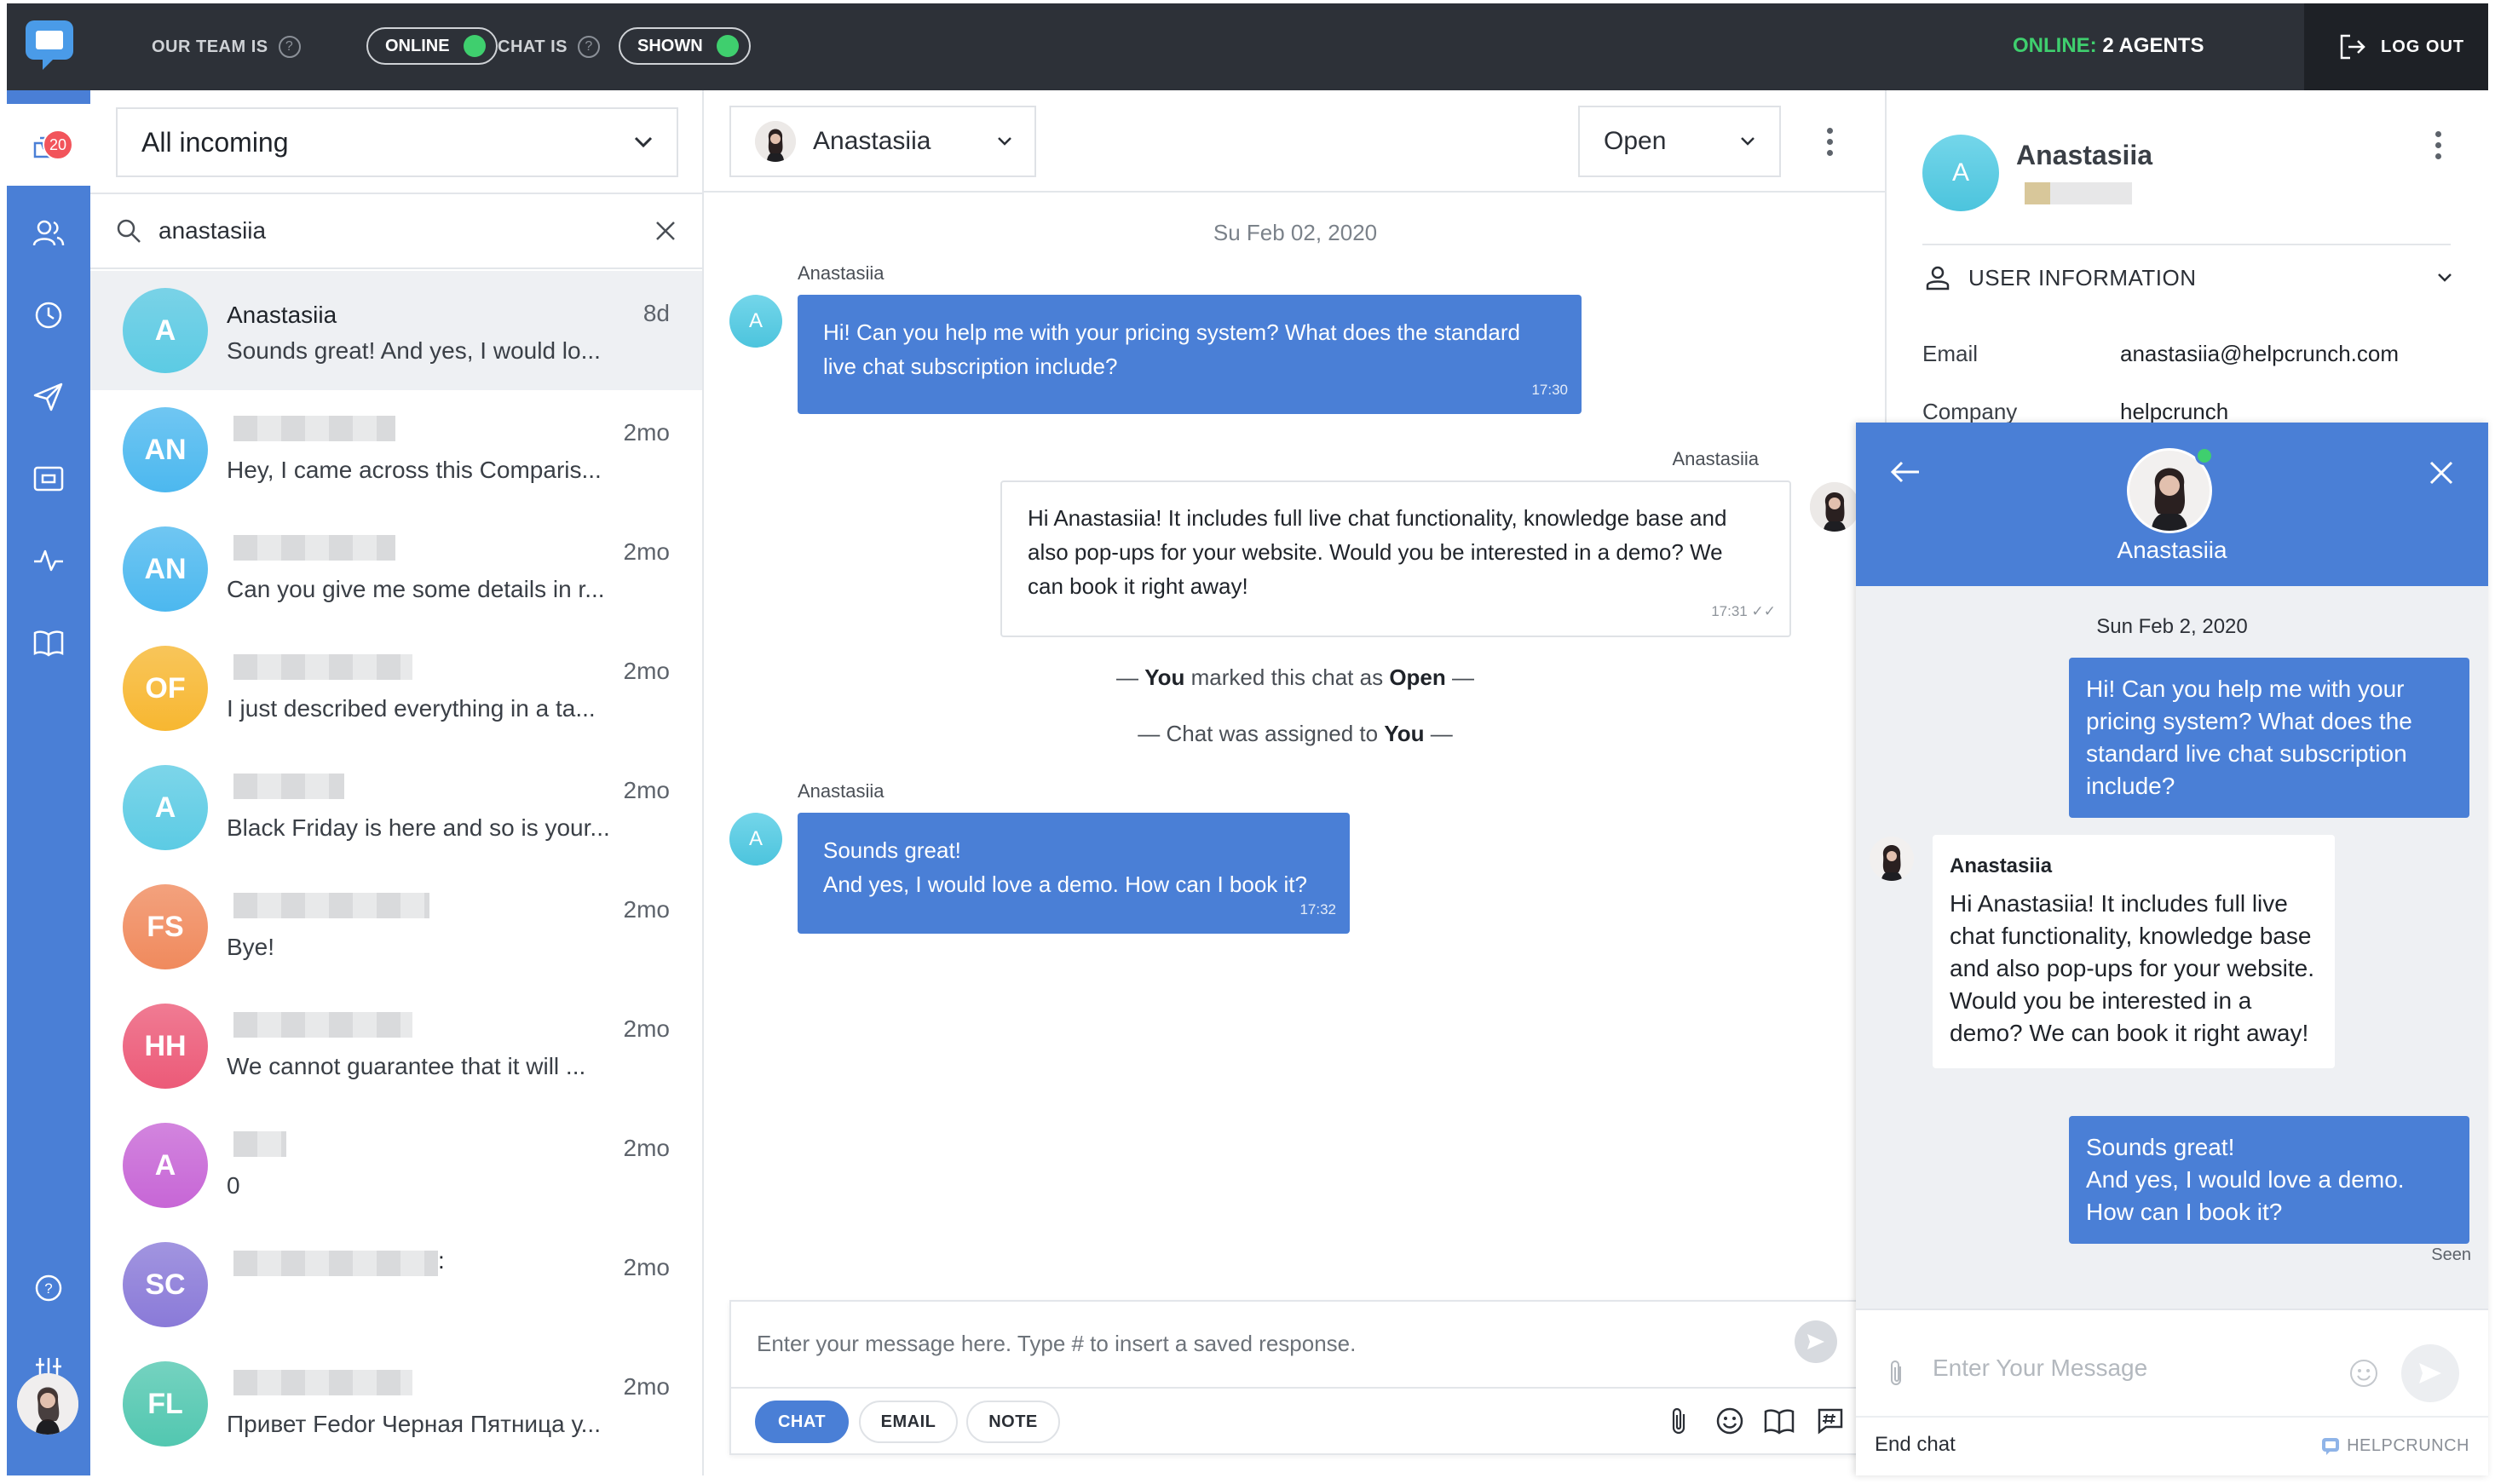 The height and width of the screenshot is (1484, 2495). I want to click on company-value: helpcrunch, so click(2174, 411).